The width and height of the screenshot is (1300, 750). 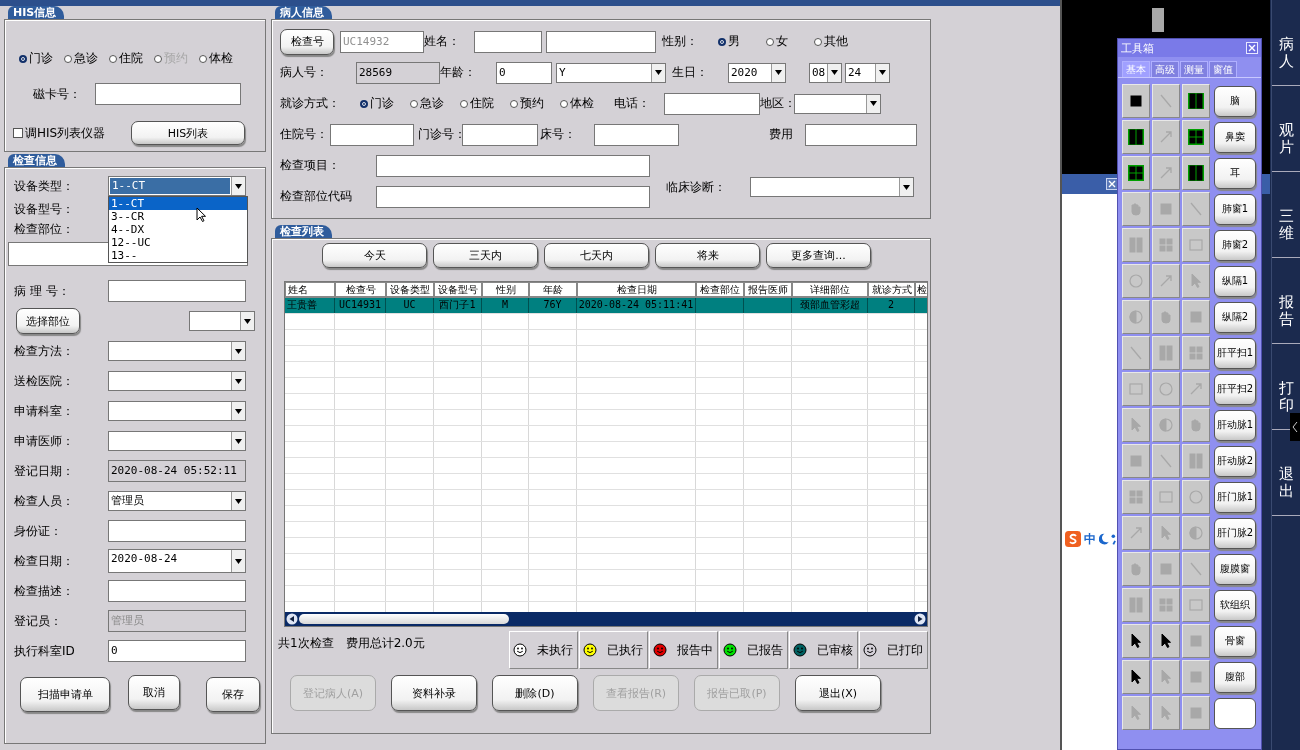 I want to click on status-button: 已执行, so click(x=613, y=650).